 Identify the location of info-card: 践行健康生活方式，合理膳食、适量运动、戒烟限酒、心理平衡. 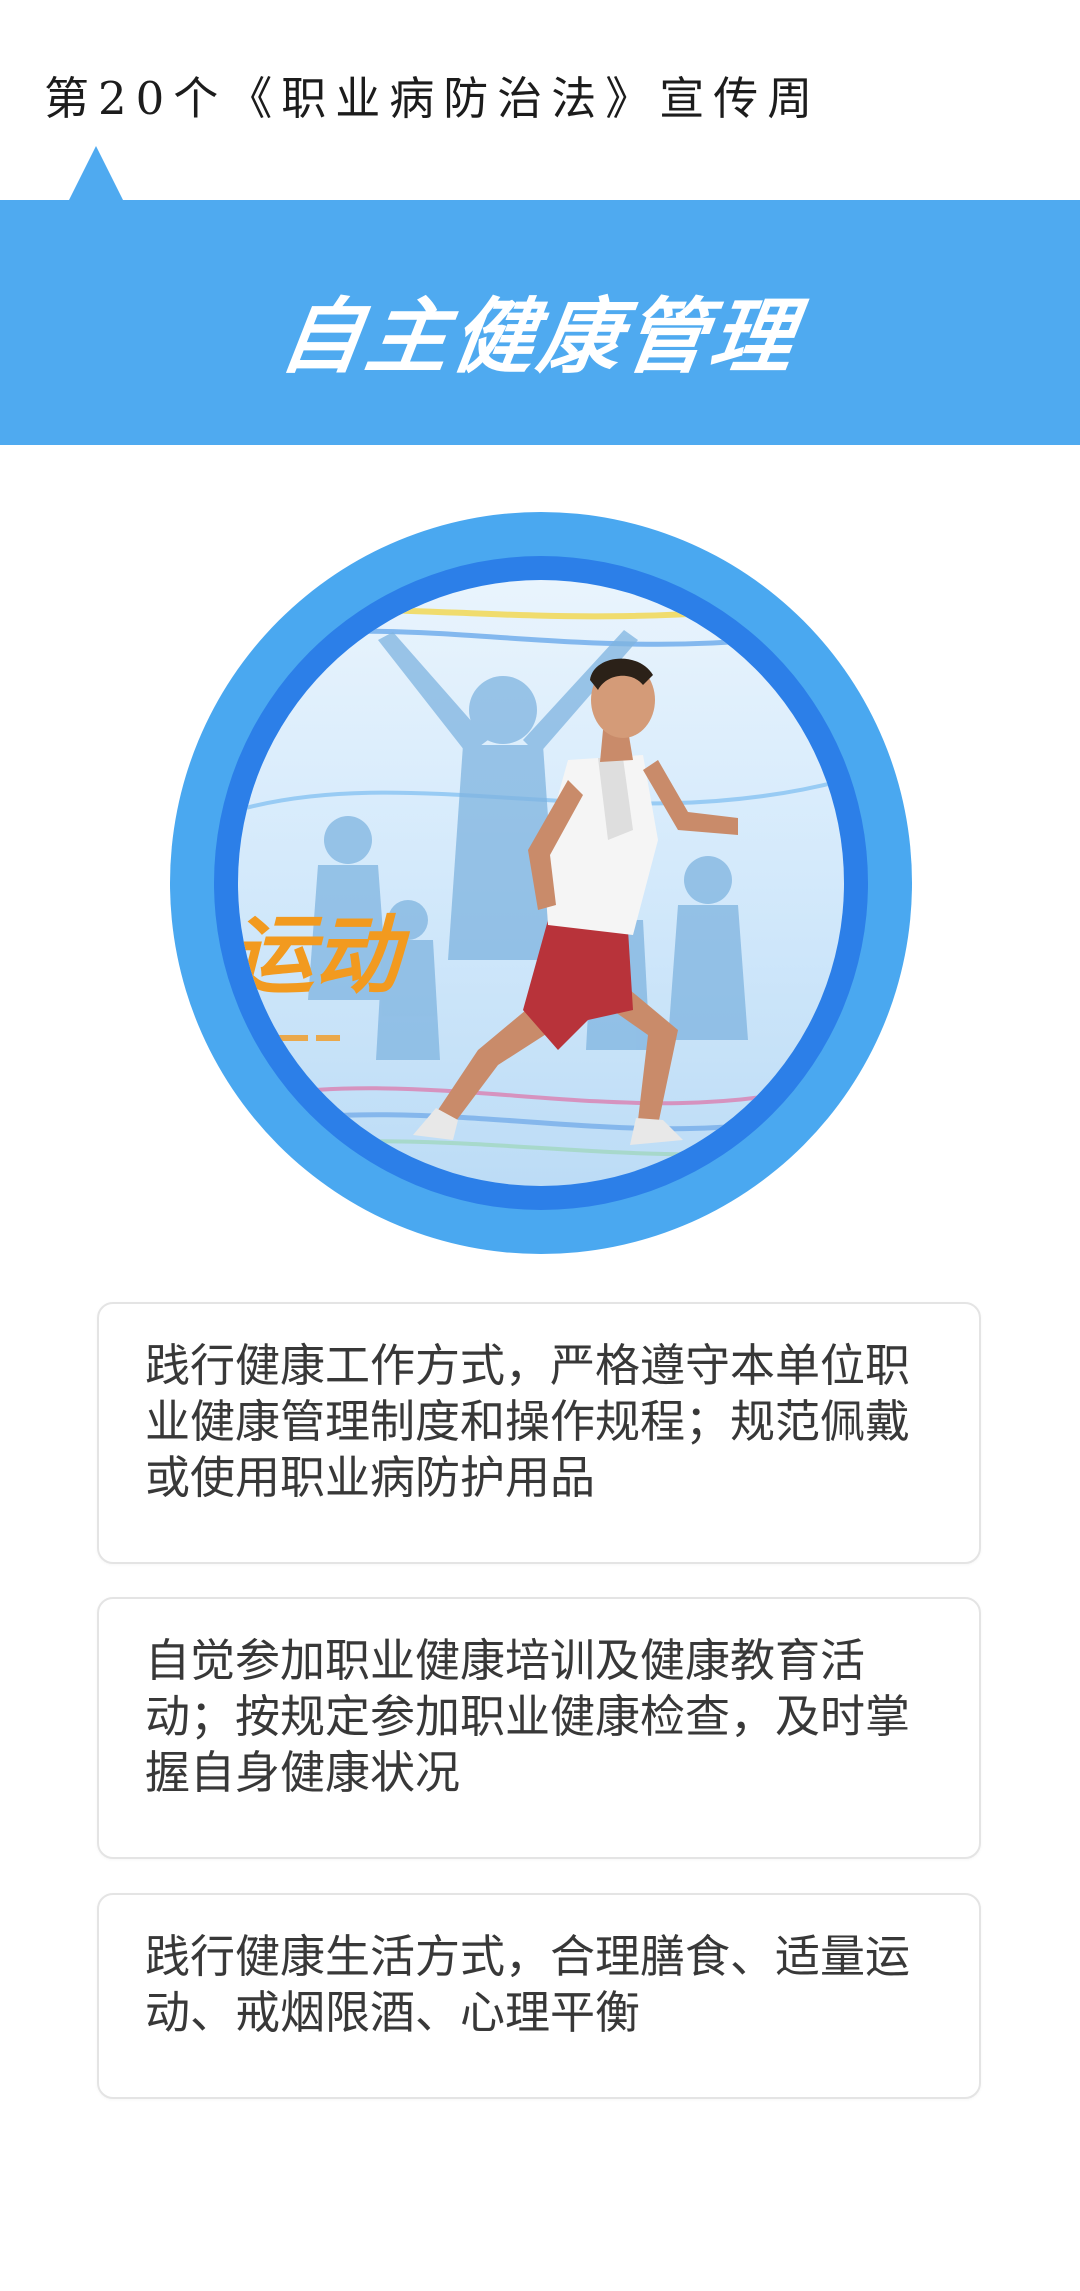
(539, 1996).